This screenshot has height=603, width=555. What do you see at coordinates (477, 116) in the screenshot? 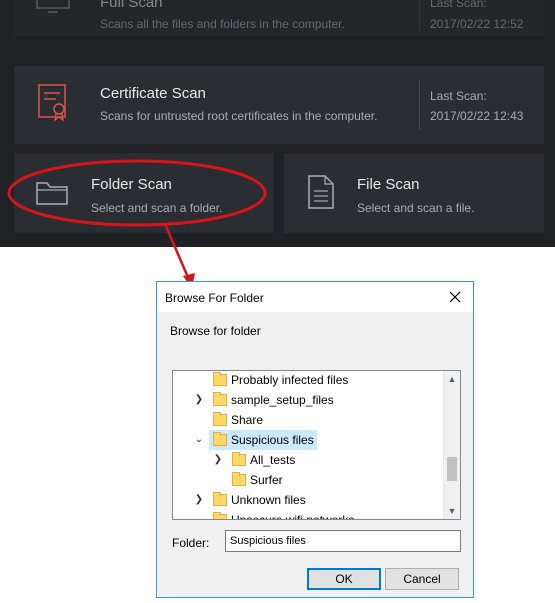
I see `certificate-scan-last-value: 2017/02/22 12:43` at bounding box center [477, 116].